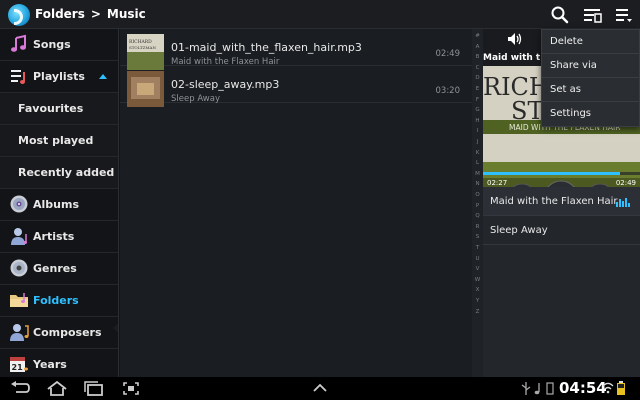 This screenshot has width=640, height=400. What do you see at coordinates (59, 363) in the screenshot?
I see `sidebar-item-years: 21 Years` at bounding box center [59, 363].